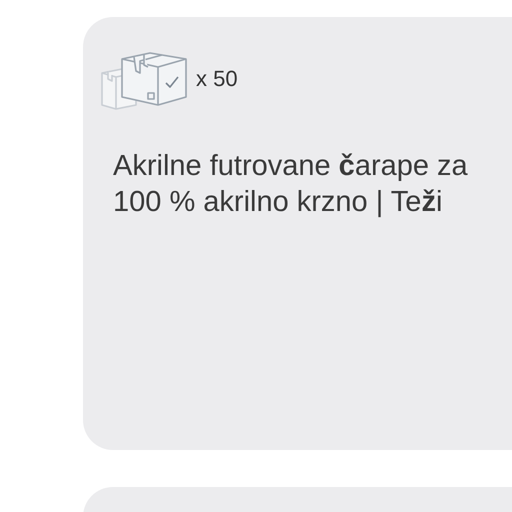 The image size is (512, 512). Describe the element at coordinates (278, 202) in the screenshot. I see `description-line: 100 % akrilno krzno | Teži` at that location.